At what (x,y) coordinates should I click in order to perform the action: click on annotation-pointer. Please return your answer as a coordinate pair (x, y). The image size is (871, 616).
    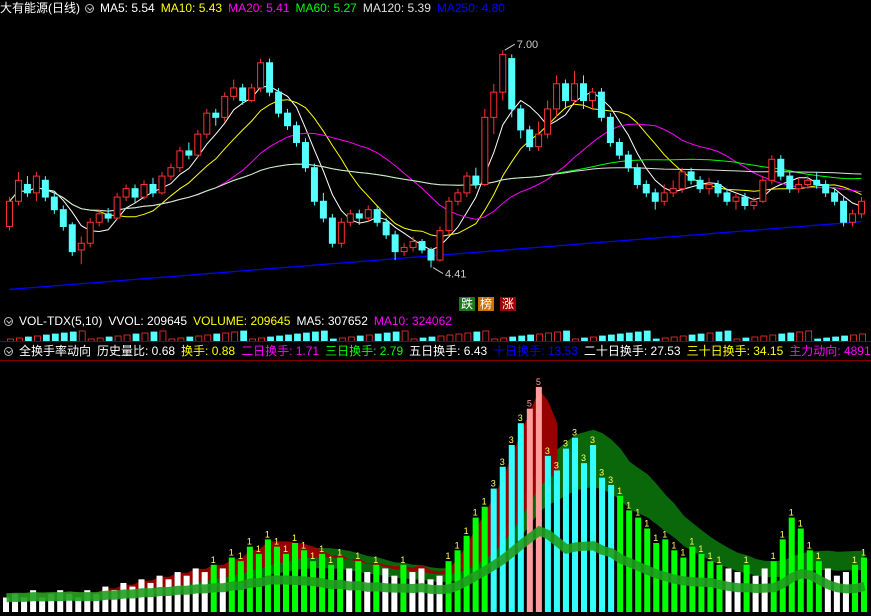
    Looking at the image, I should click on (438, 271).